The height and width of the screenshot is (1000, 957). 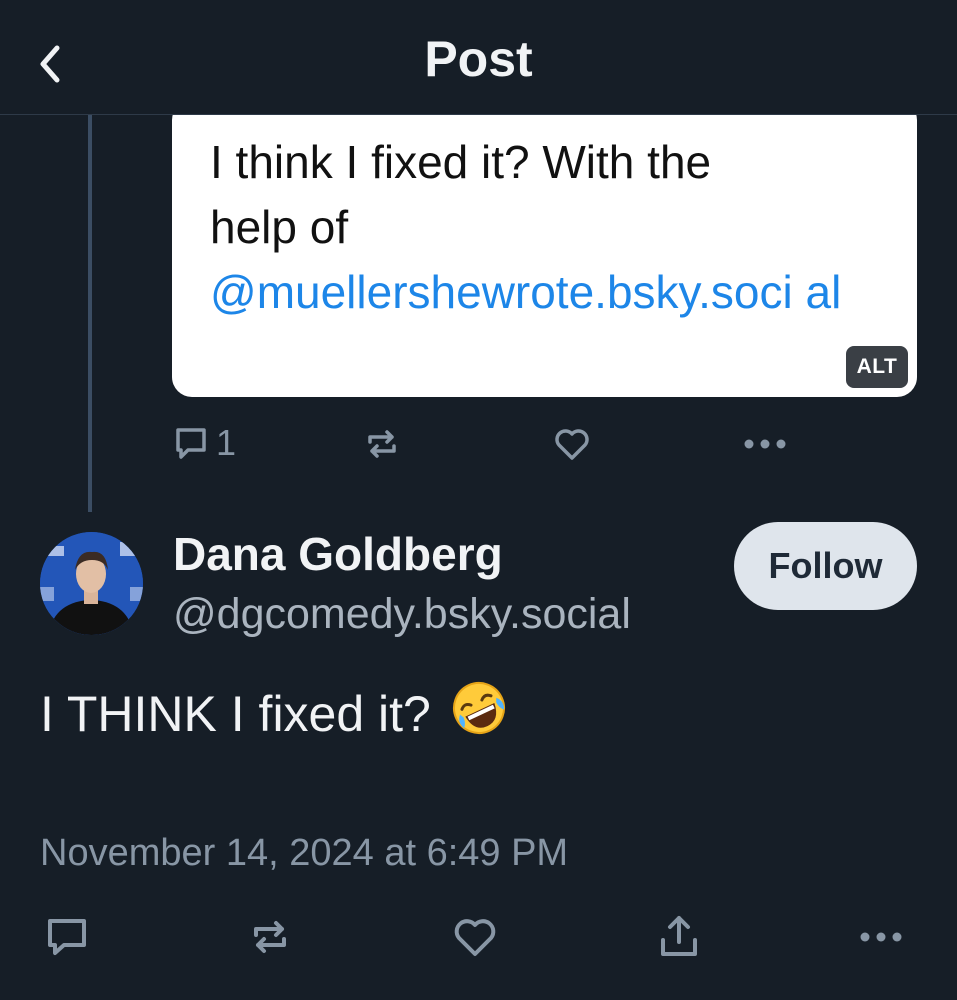 What do you see at coordinates (279, 227) in the screenshot?
I see `image-text-line: help of` at bounding box center [279, 227].